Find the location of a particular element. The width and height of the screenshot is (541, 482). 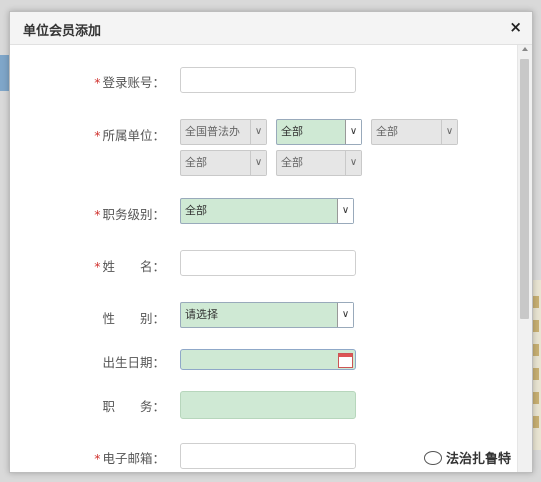

birth-label: 出生日期： is located at coordinates (133, 362).